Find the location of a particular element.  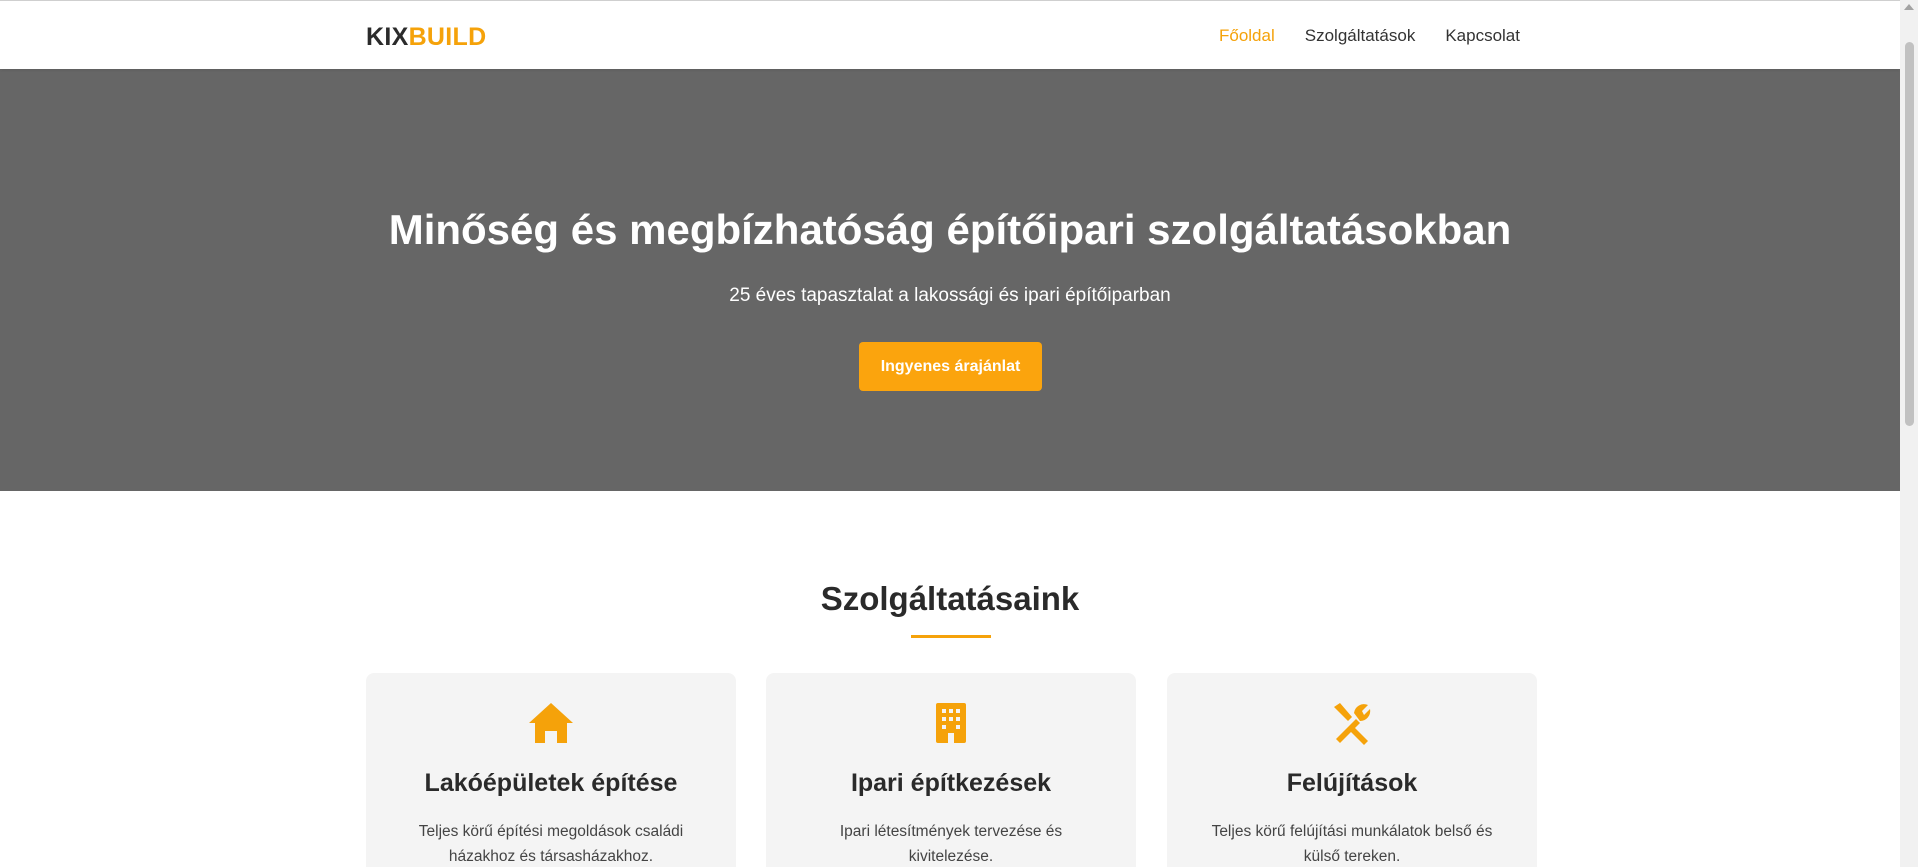

nav-link-services: Szolgáltatások is located at coordinates (1360, 36).